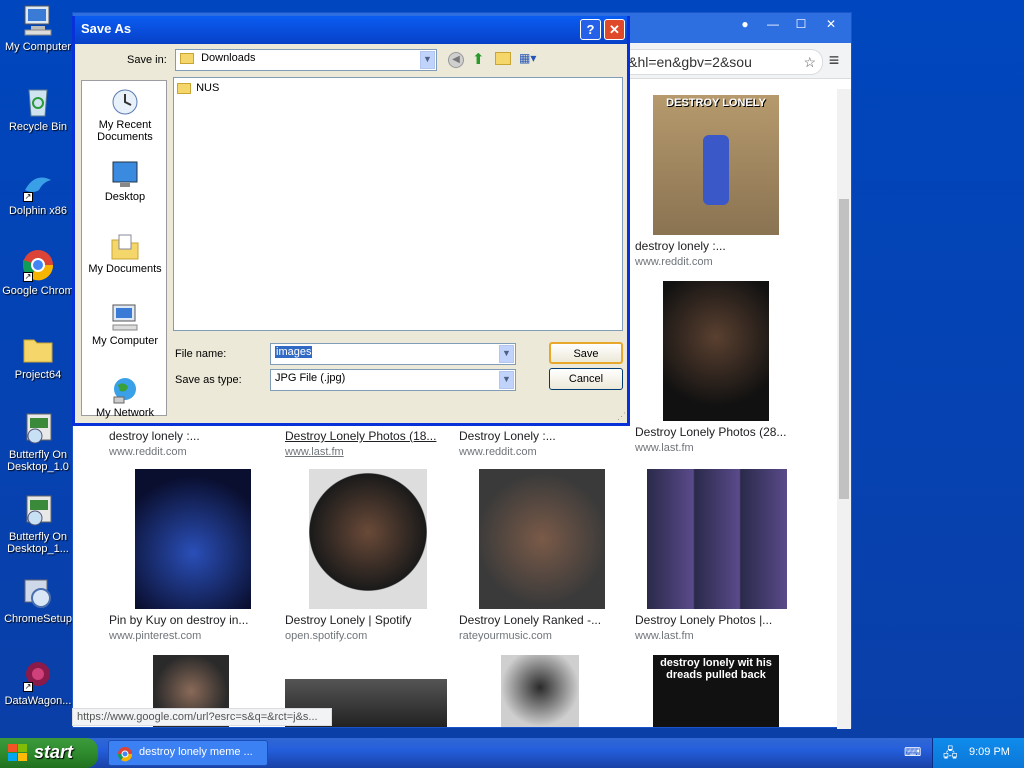 Image resolution: width=1024 pixels, height=768 pixels. I want to click on dialog-title-bar: Save As ? ✕, so click(351, 30).